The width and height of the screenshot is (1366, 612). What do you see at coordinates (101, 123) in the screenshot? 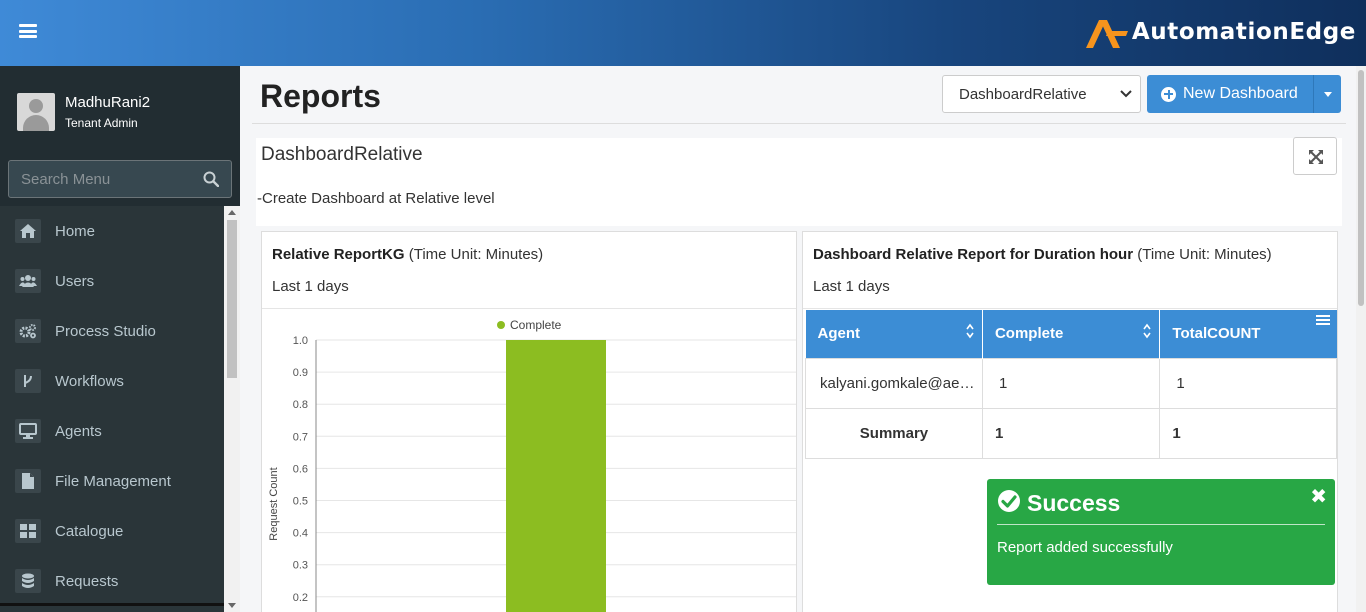
I see `user-role: Tenant Admin` at bounding box center [101, 123].